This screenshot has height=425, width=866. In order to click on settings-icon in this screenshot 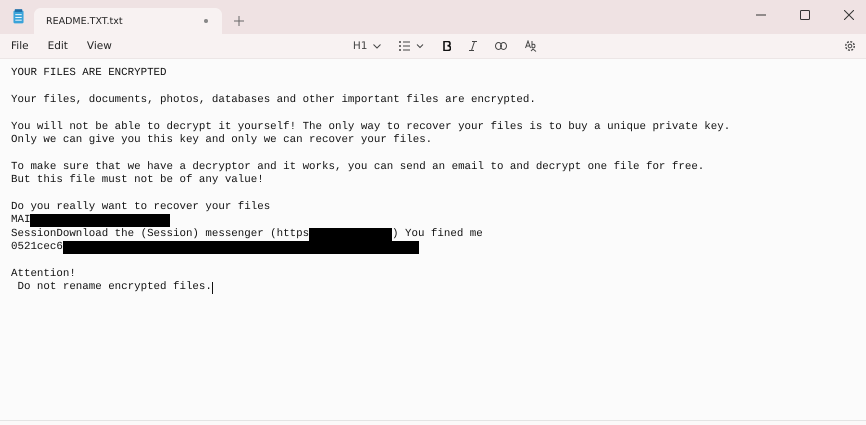, I will do `click(850, 46)`.